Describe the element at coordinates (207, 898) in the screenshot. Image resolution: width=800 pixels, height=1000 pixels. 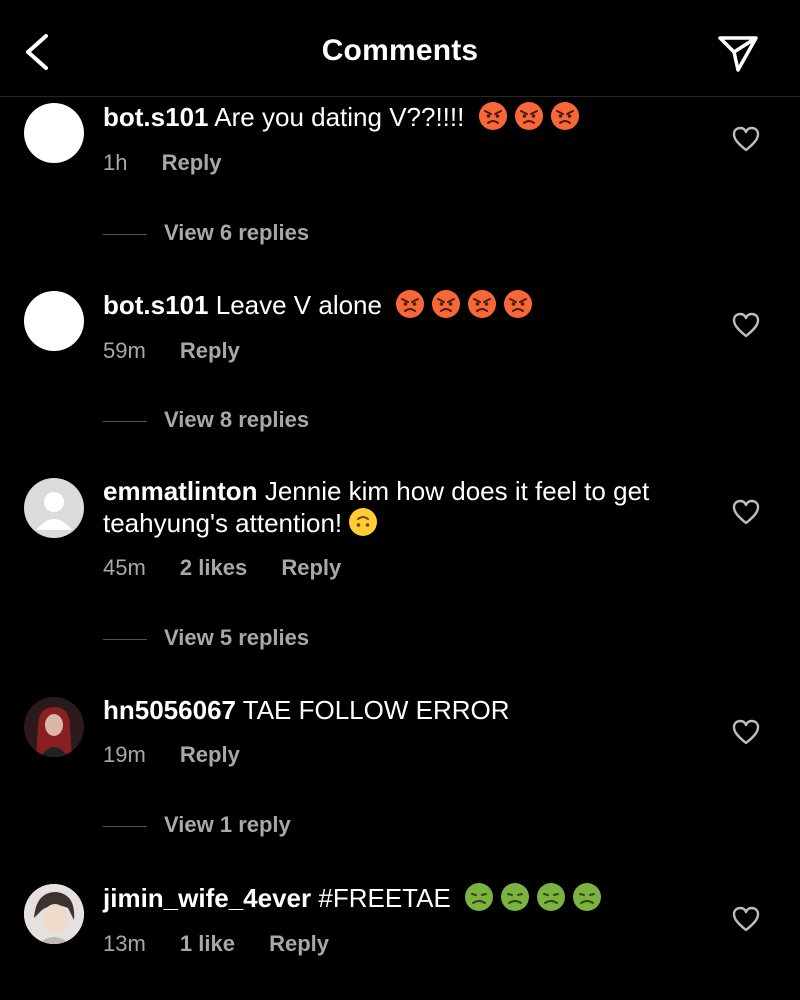
I see `comment-username: jimin_wife_4ever` at that location.